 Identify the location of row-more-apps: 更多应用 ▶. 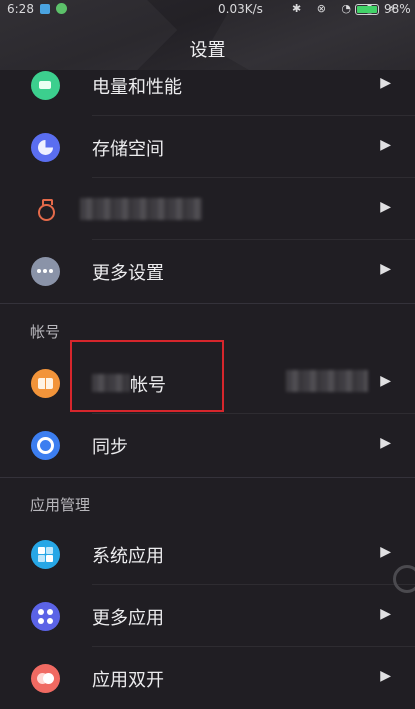
(207, 616).